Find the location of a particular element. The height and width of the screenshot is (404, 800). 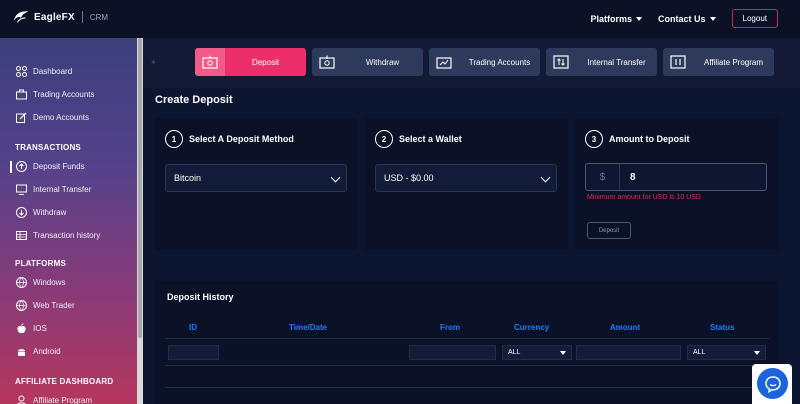

sidebar-item-label: Transaction history is located at coordinates (67, 235).